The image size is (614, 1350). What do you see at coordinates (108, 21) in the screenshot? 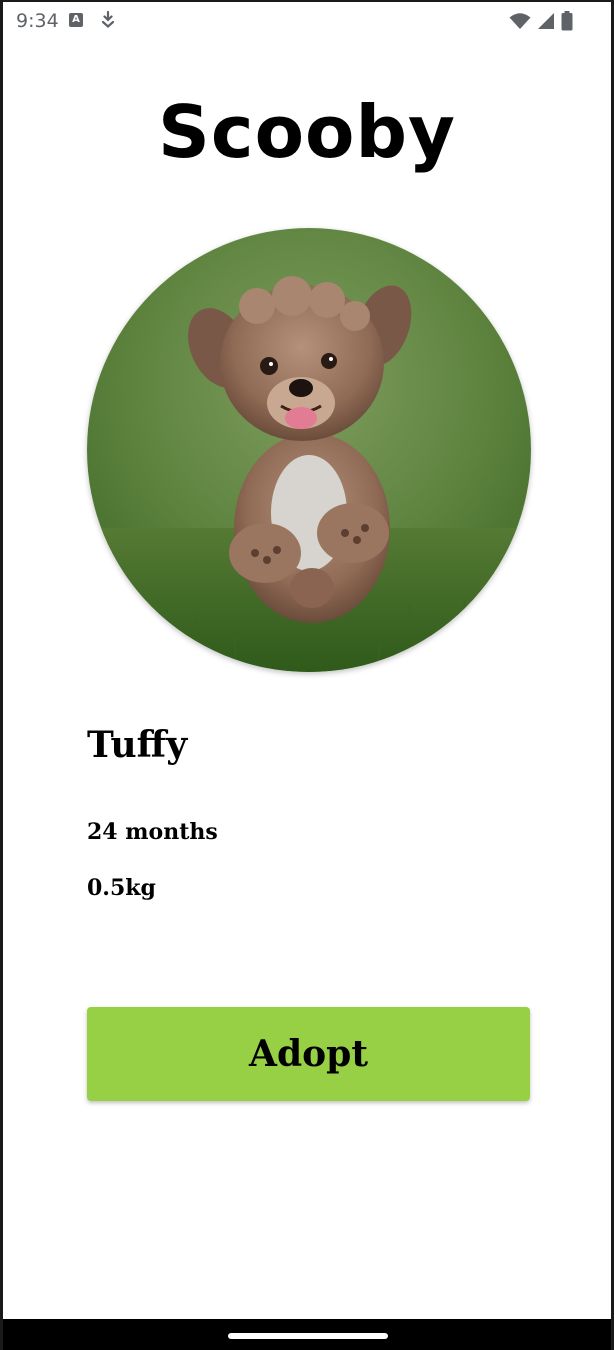
I see `download-icon` at bounding box center [108, 21].